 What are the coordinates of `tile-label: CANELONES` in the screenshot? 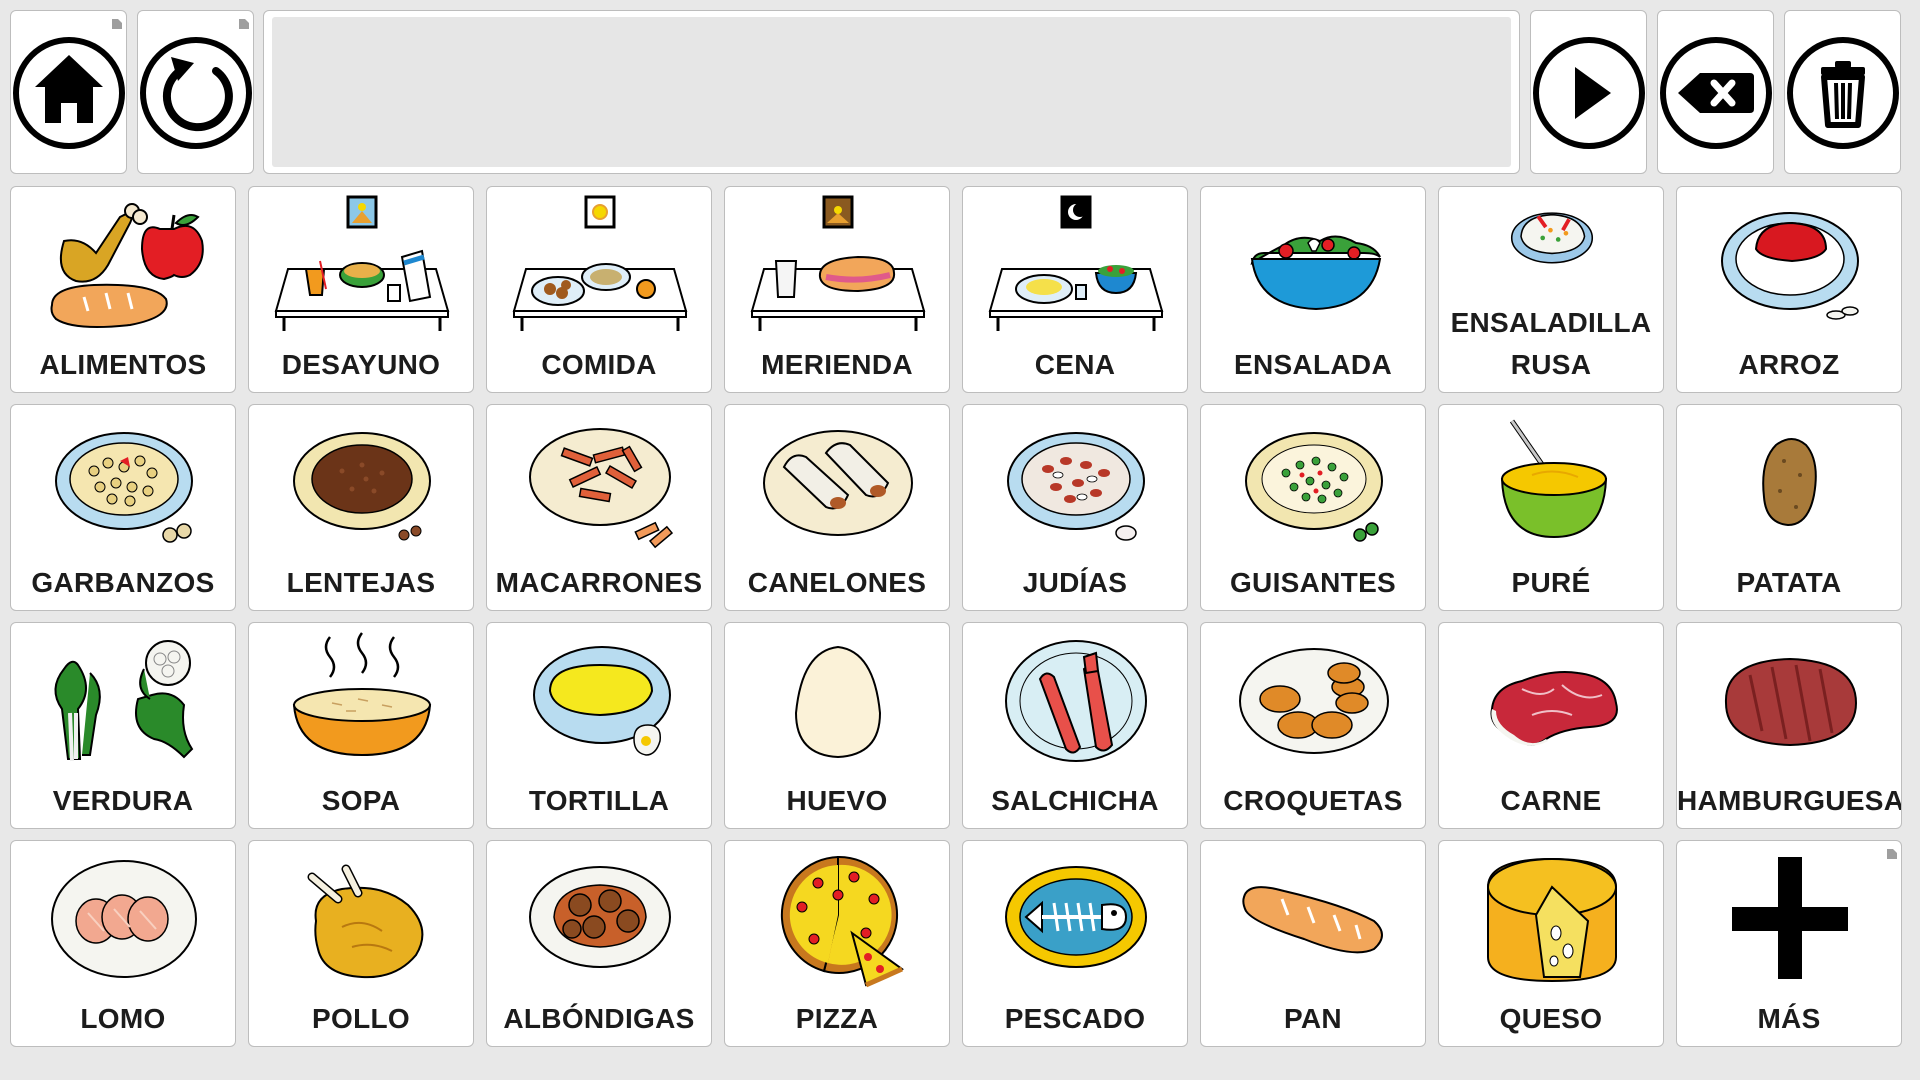 It's located at (837, 582).